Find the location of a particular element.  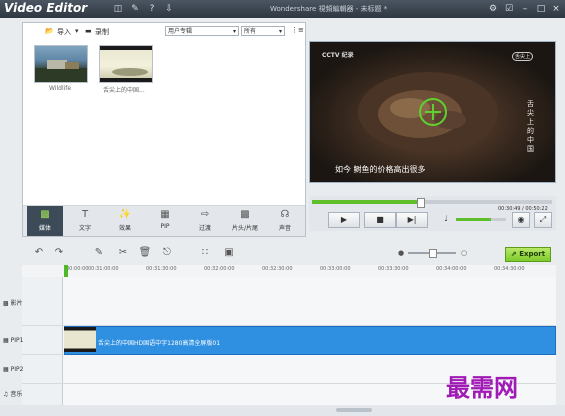

tab-effects: ✨ 效果 is located at coordinates (125, 221).